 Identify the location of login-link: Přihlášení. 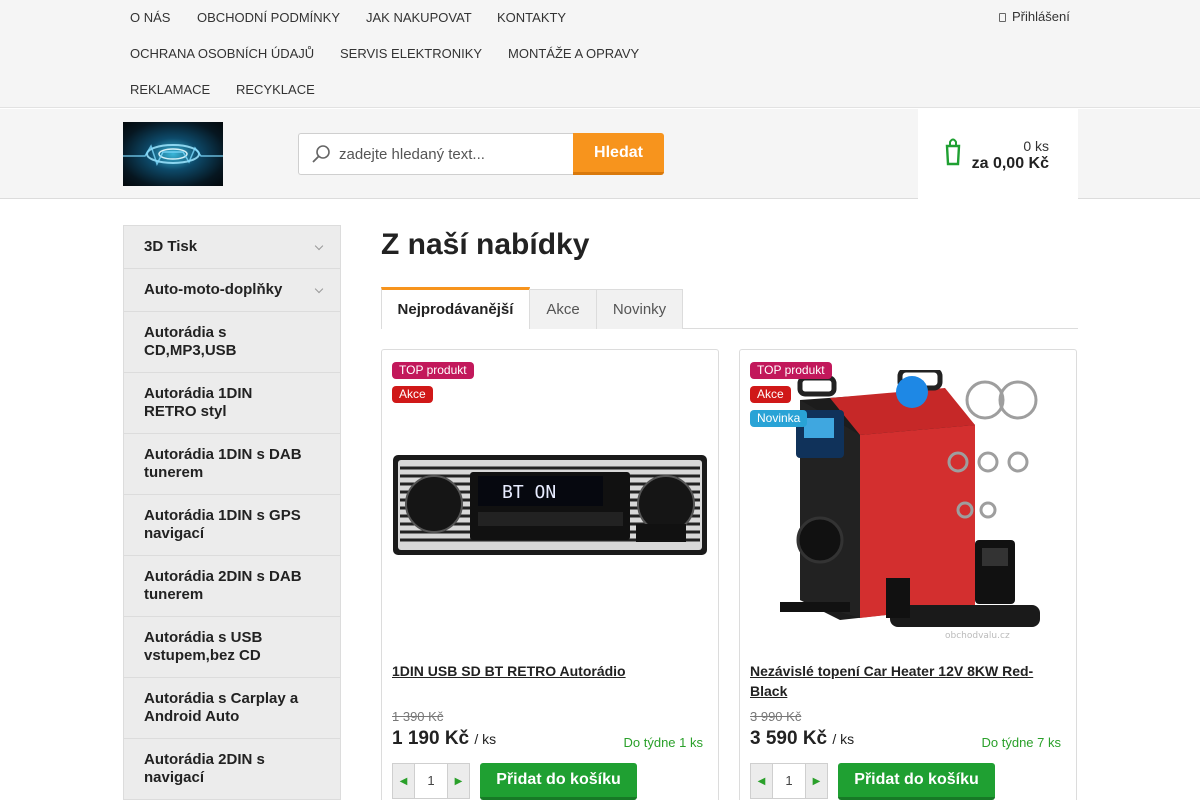
(1034, 16).